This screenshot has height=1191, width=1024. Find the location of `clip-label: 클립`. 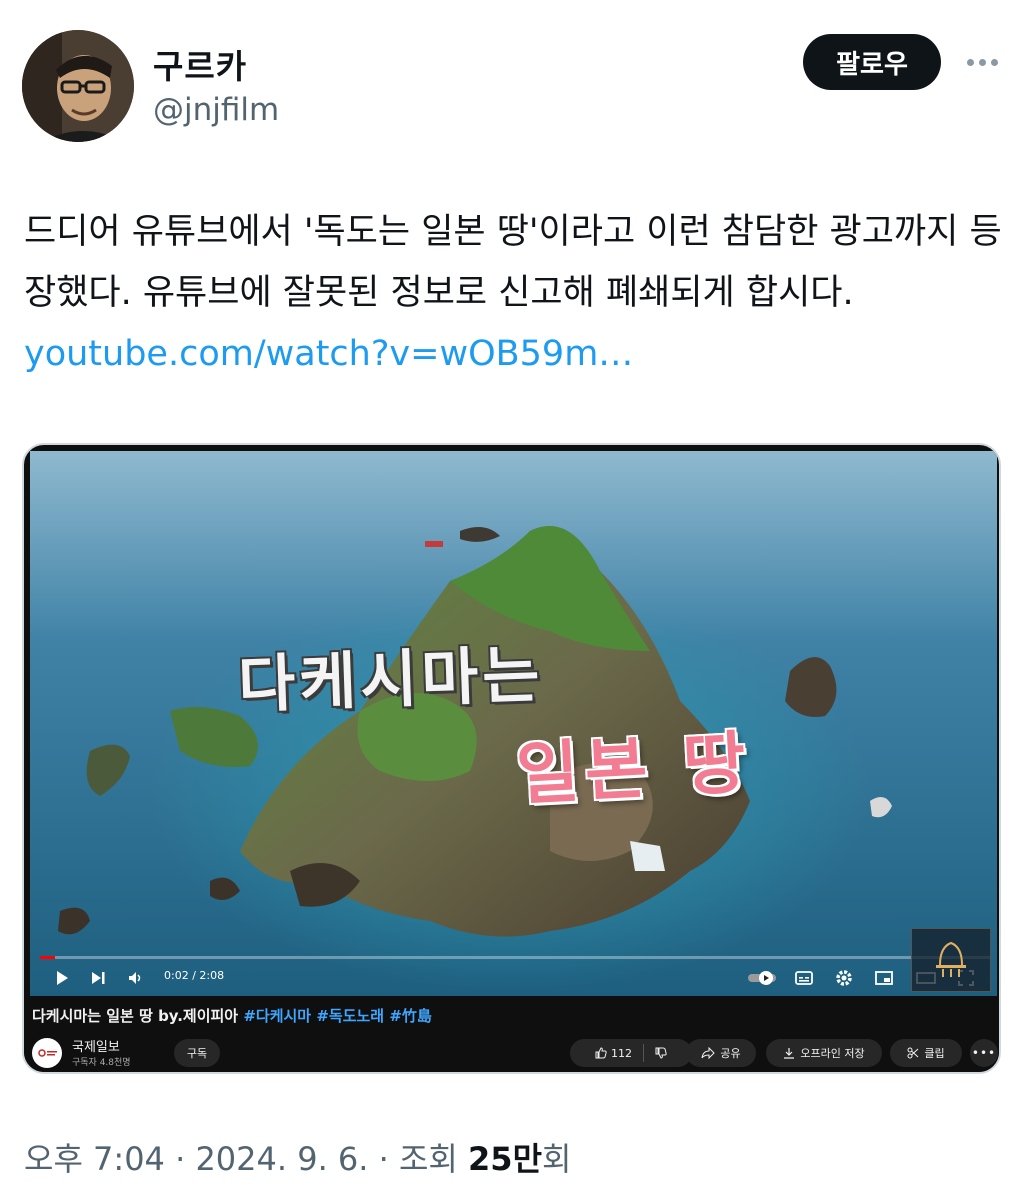

clip-label: 클립 is located at coordinates (934, 1053).